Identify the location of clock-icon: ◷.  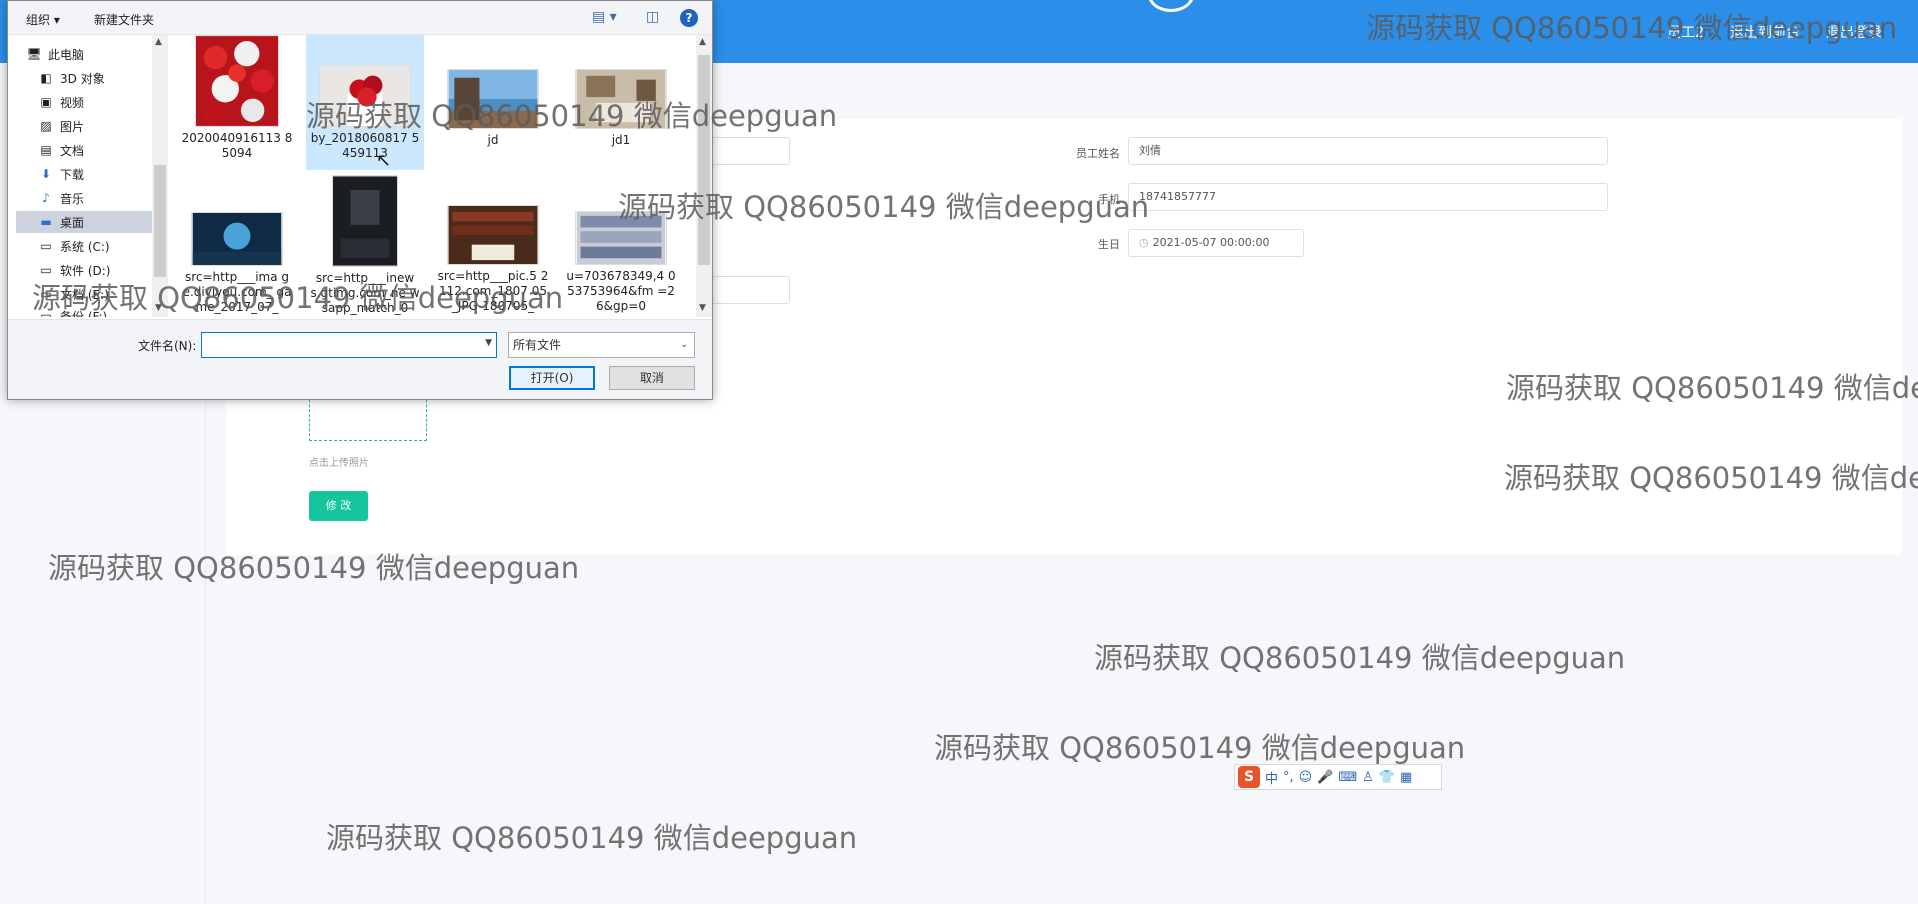
(1144, 242).